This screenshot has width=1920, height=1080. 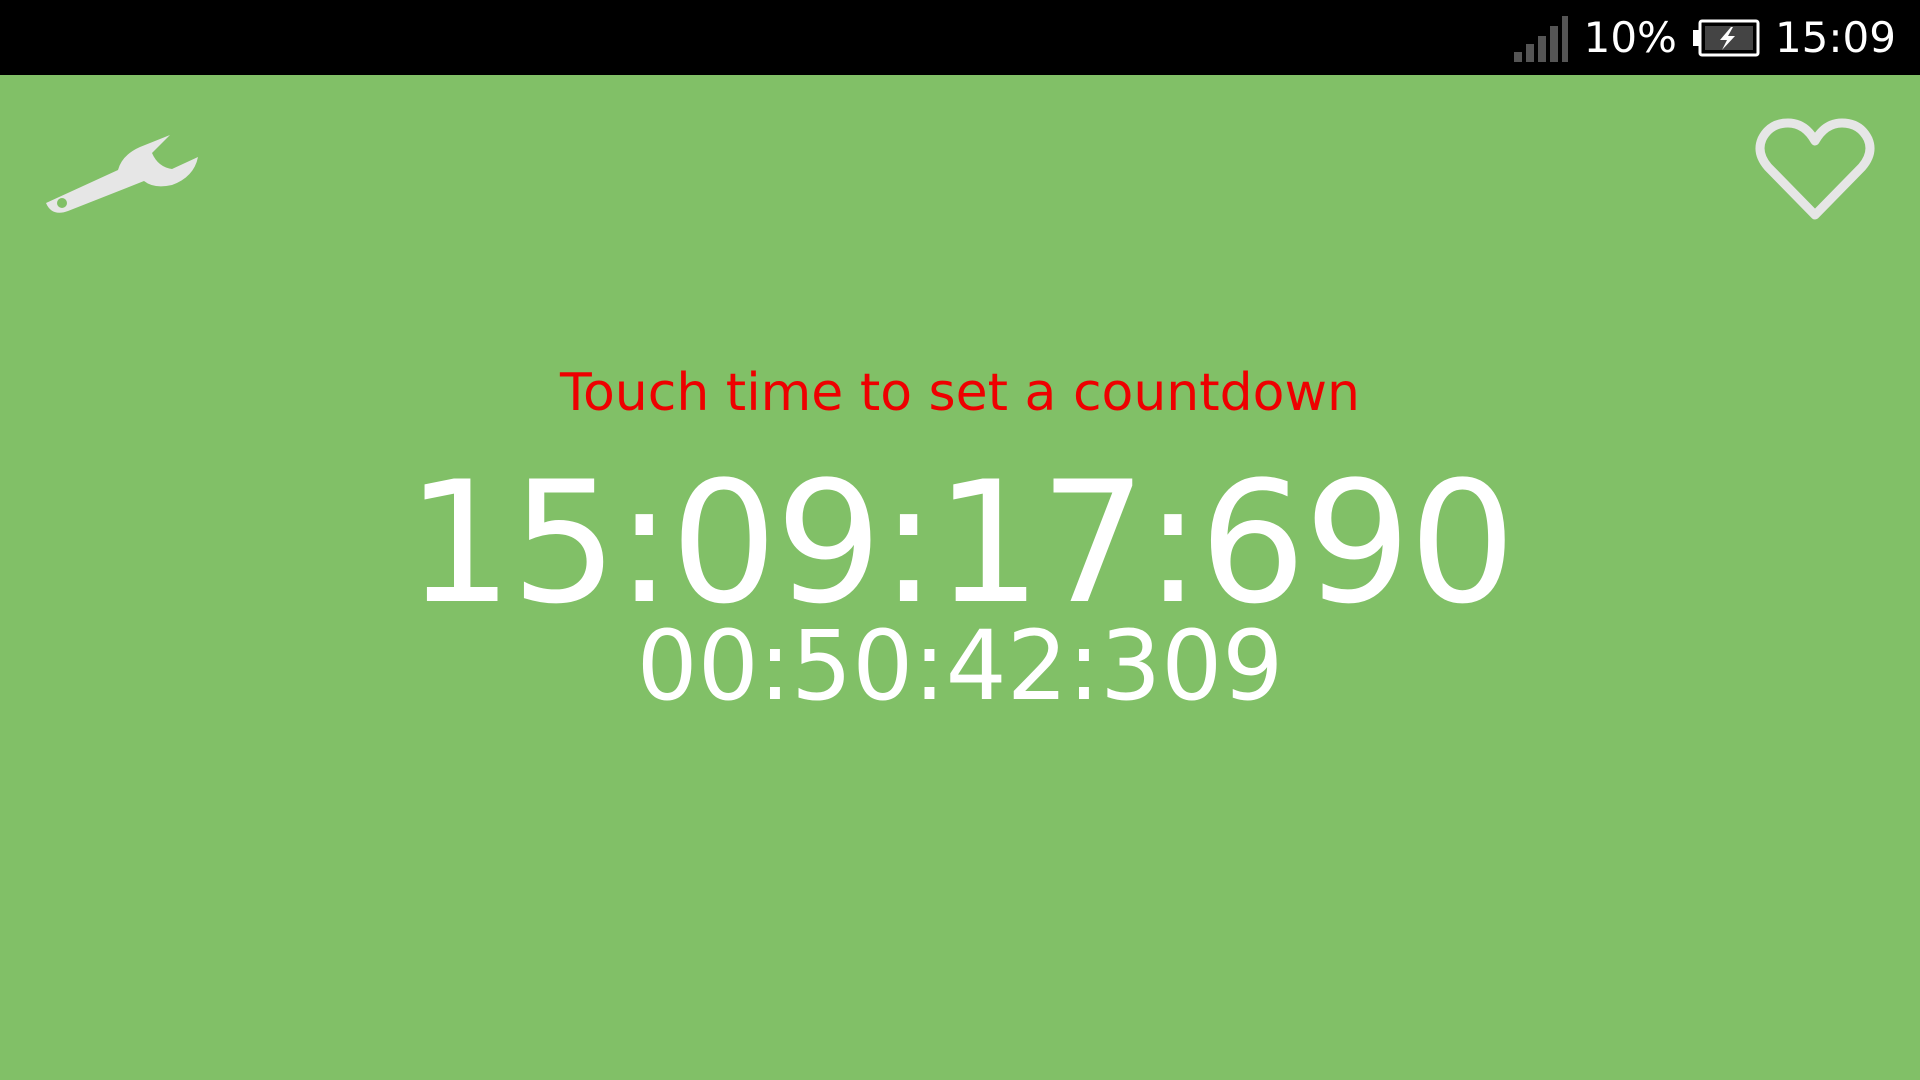 I want to click on status-bar: 10% 15:09, so click(x=960, y=37).